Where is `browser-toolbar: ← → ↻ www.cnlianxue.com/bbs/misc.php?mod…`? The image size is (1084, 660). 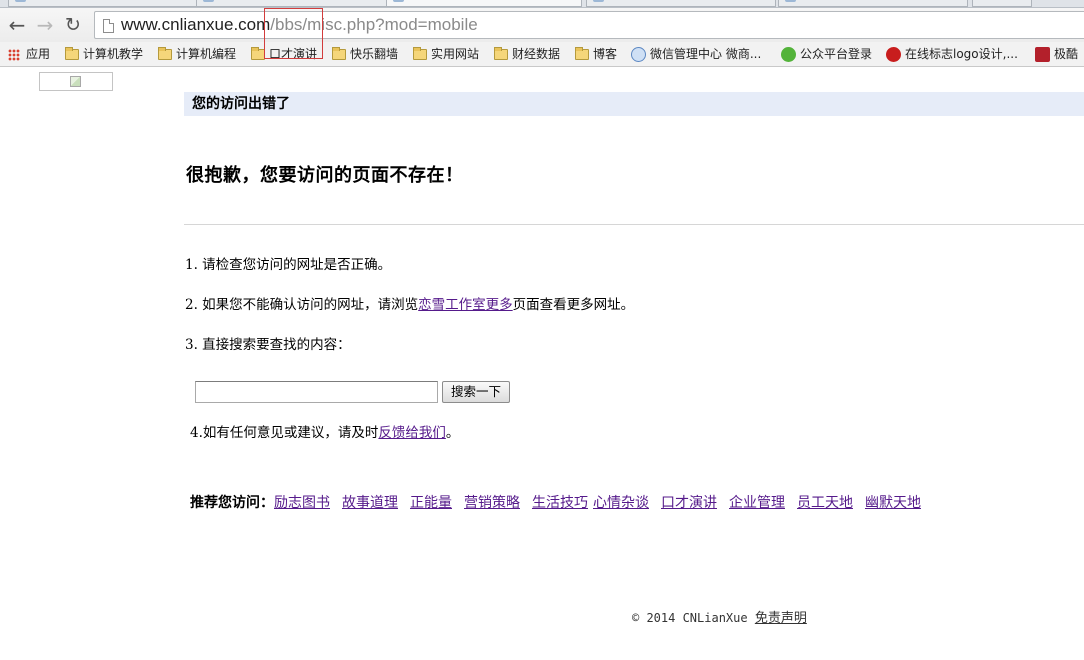
browser-toolbar: ← → ↻ www.cnlianxue.com/bbs/misc.php?mod… is located at coordinates (542, 25).